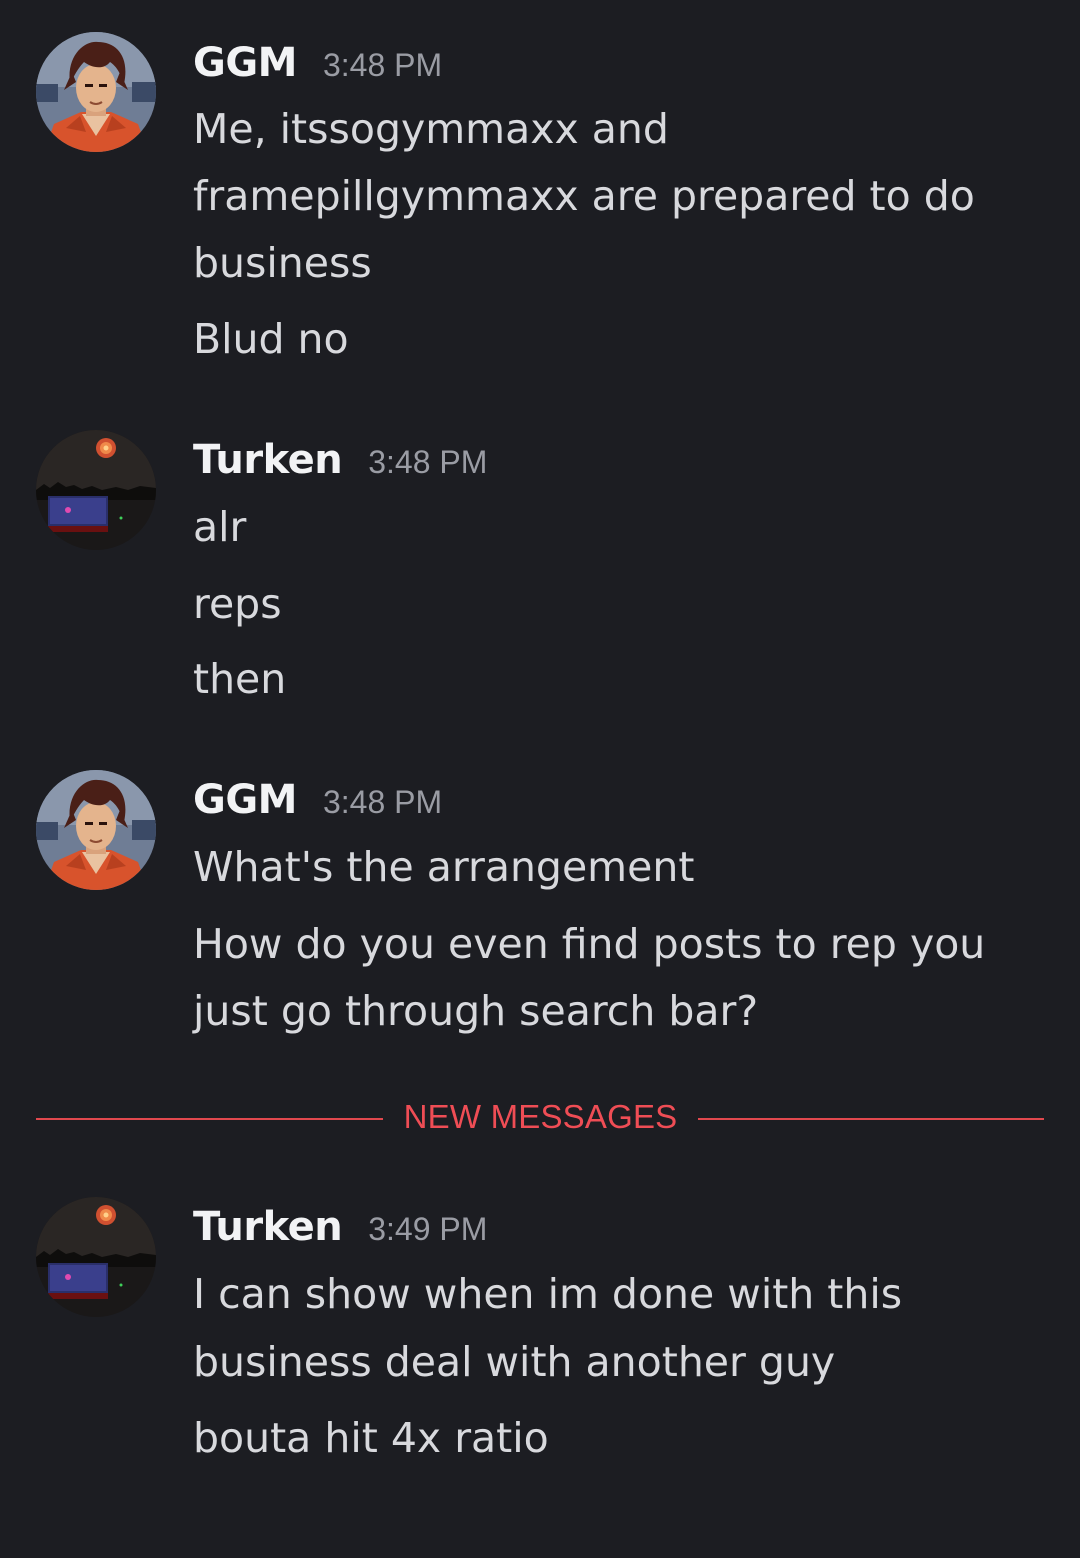  I want to click on message-text: then, so click(240, 679).